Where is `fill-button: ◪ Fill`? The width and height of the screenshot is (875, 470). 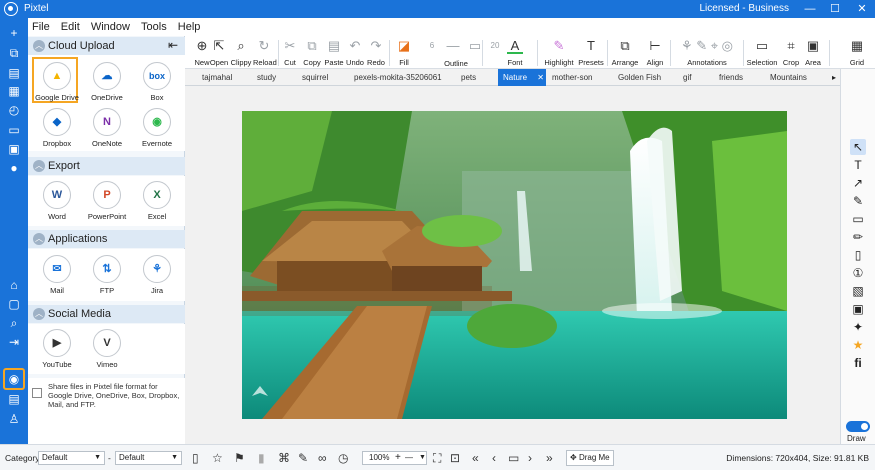
fill-button: ◪ Fill is located at coordinates (404, 52).